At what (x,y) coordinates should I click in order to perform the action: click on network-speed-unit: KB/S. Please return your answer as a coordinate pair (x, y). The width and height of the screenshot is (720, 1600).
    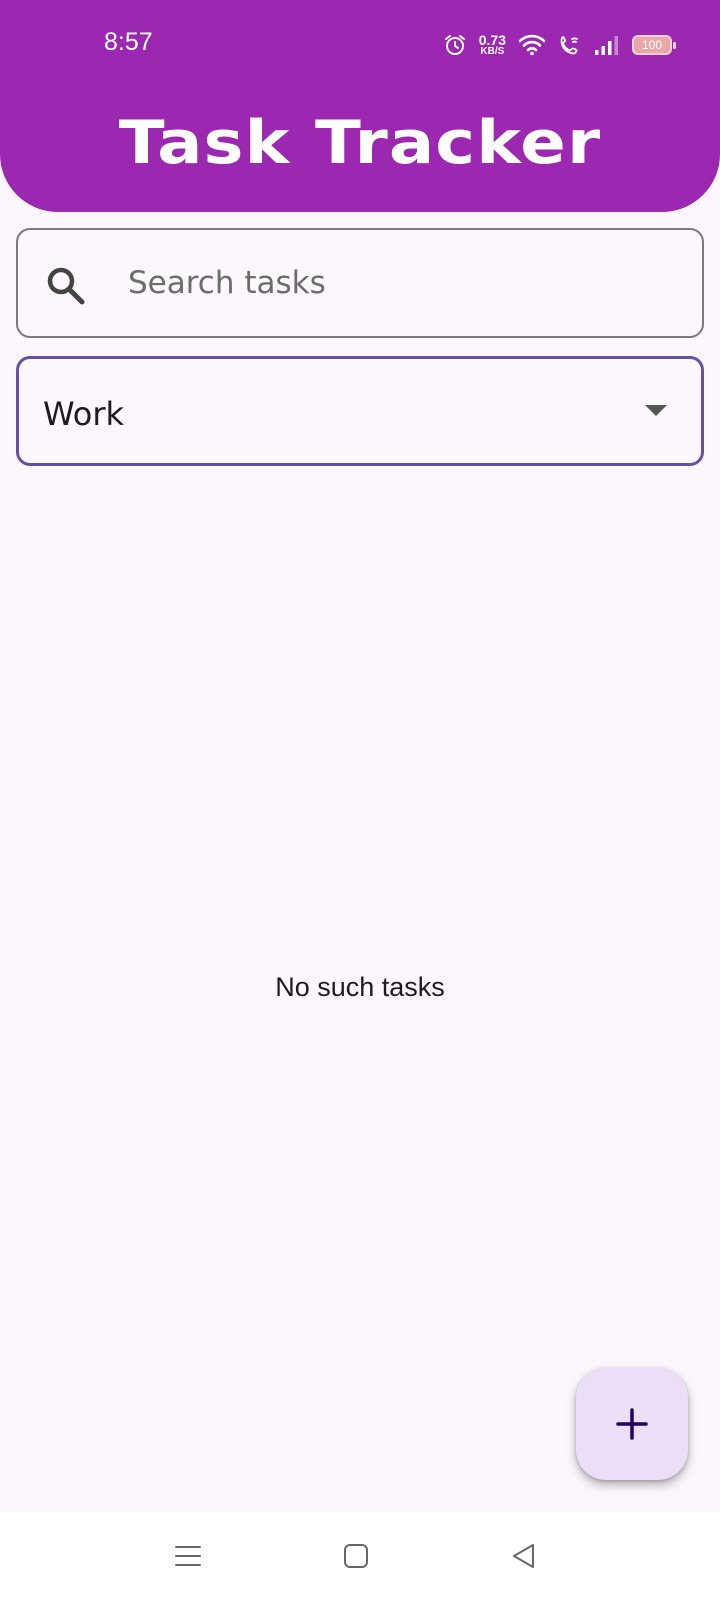
    Looking at the image, I should click on (492, 51).